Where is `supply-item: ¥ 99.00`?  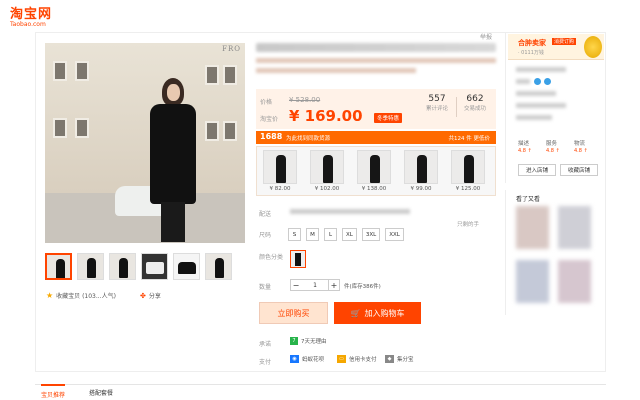
supply-item: ¥ 99.00 is located at coordinates (421, 171).